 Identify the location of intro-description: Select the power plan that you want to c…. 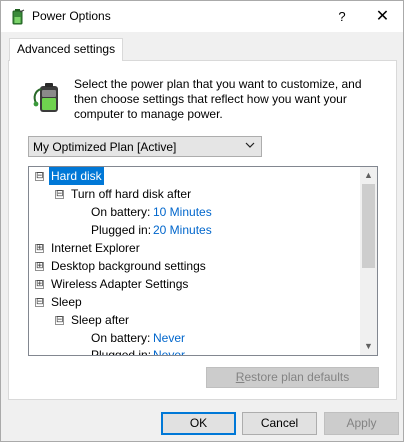
(218, 99).